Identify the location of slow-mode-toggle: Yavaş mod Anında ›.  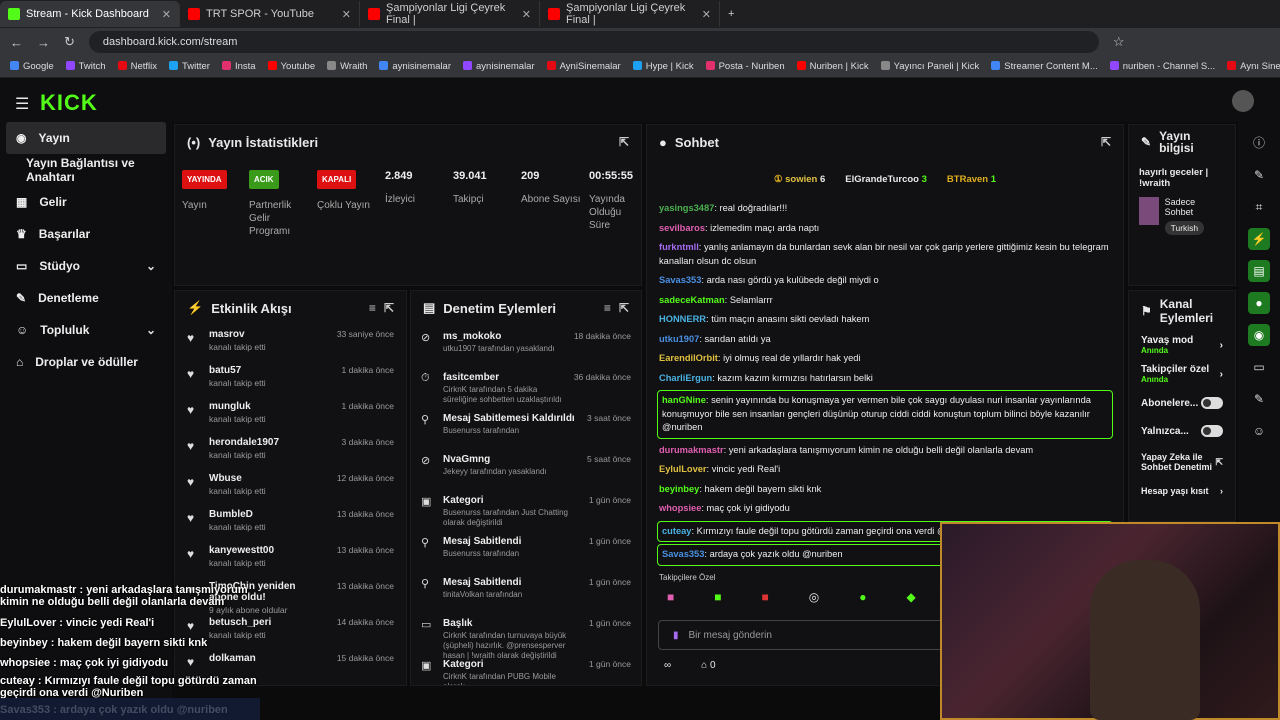
(1182, 345).